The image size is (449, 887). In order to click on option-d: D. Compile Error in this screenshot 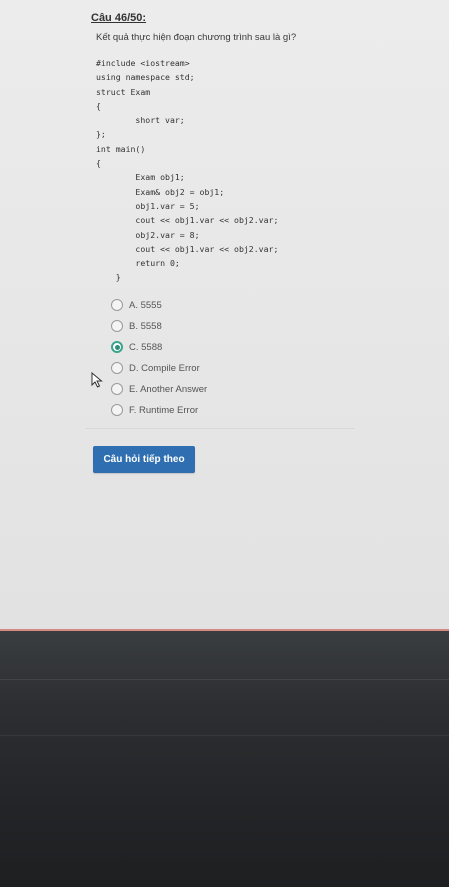, I will do `click(191, 368)`.